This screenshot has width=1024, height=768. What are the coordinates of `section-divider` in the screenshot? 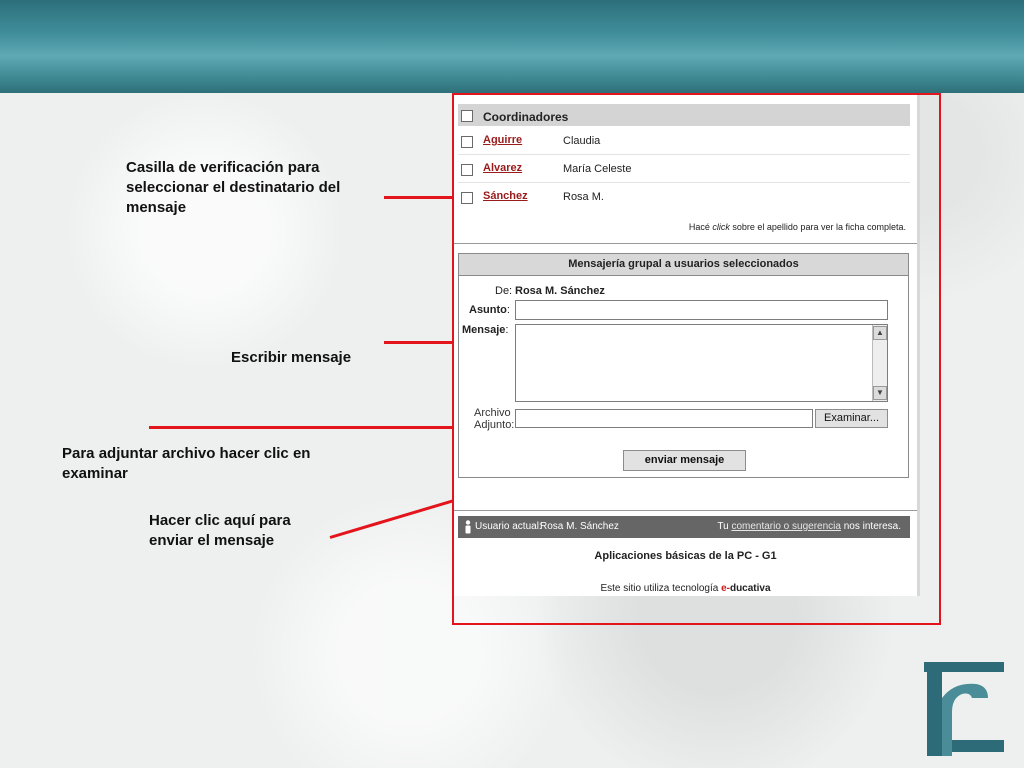 It's located at (685, 243).